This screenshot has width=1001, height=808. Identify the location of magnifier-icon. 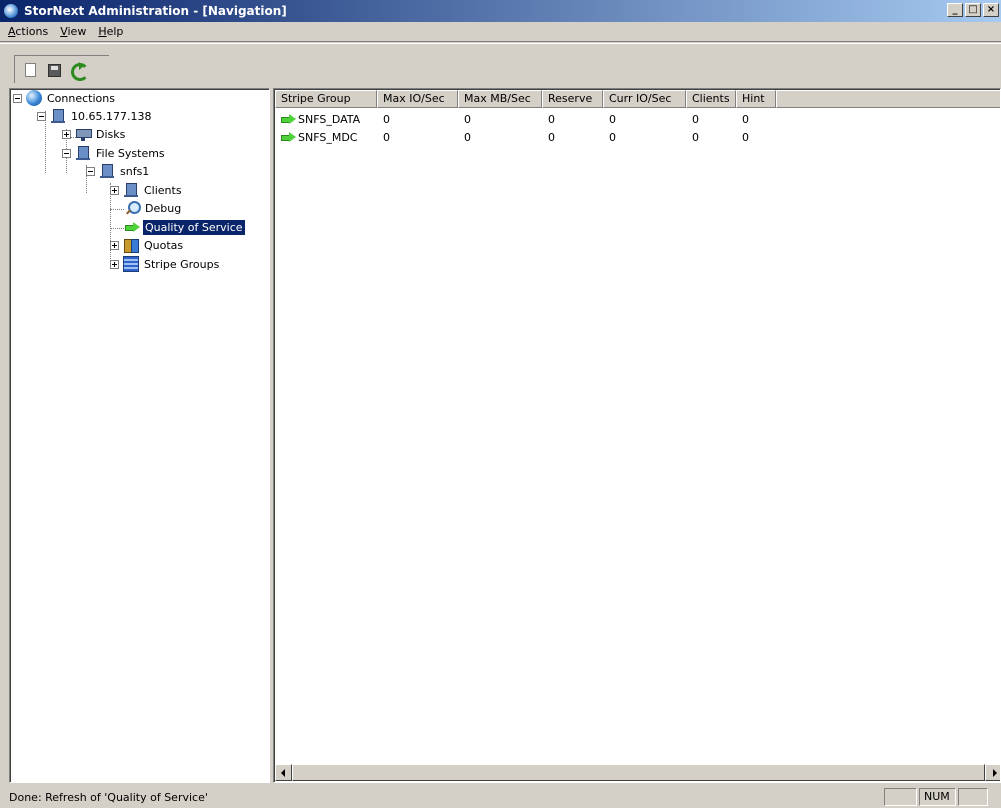
(132, 208).